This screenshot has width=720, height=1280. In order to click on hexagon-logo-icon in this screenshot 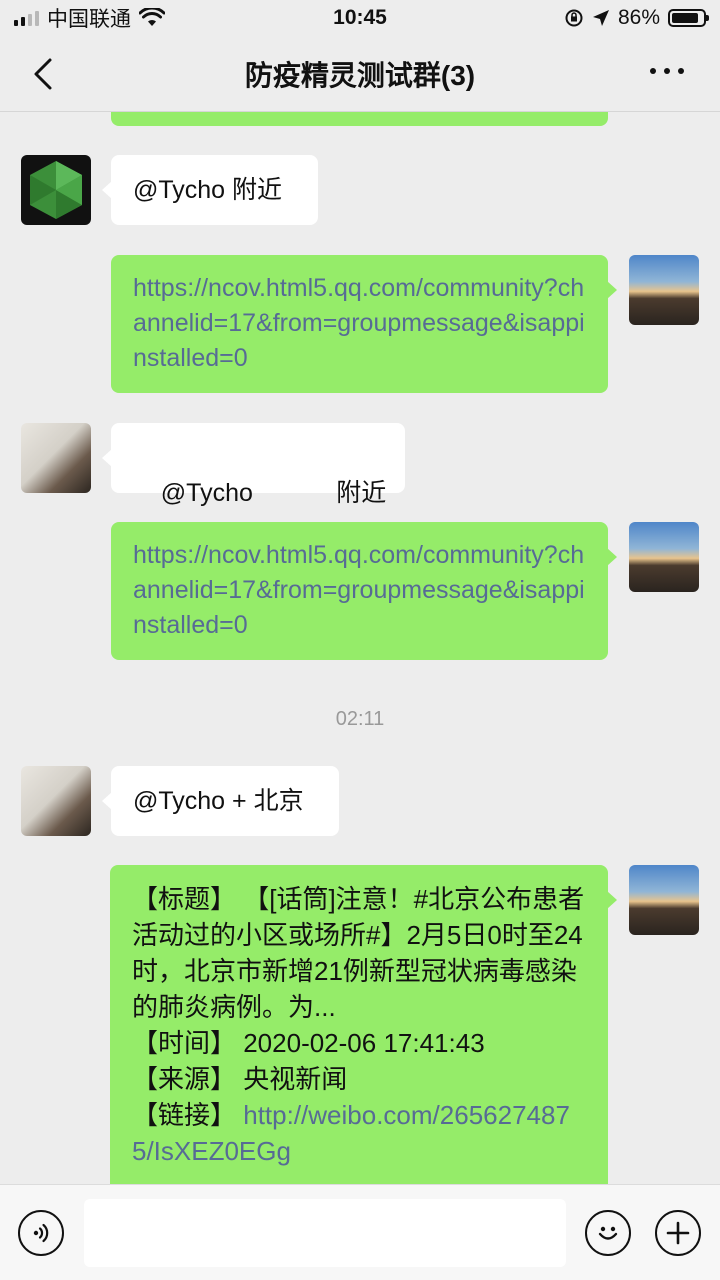, I will do `click(56, 190)`.